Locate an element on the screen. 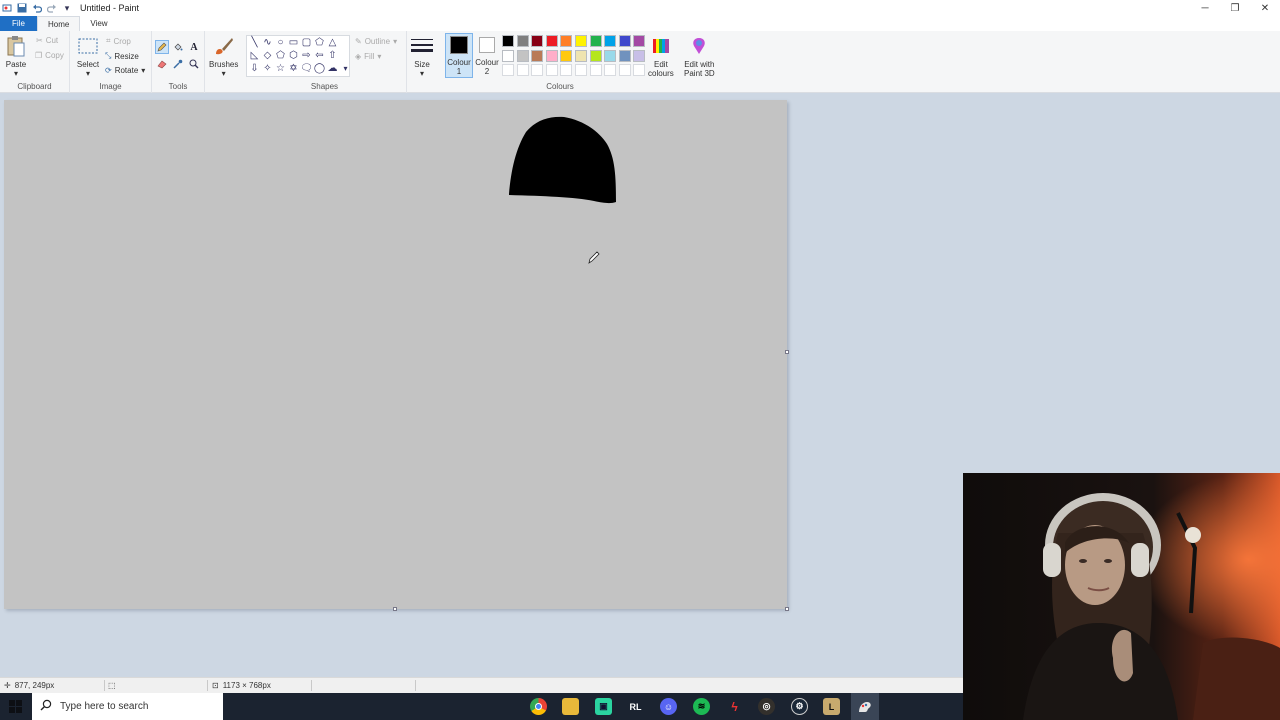  resize-handle-corner is located at coordinates (787, 609).